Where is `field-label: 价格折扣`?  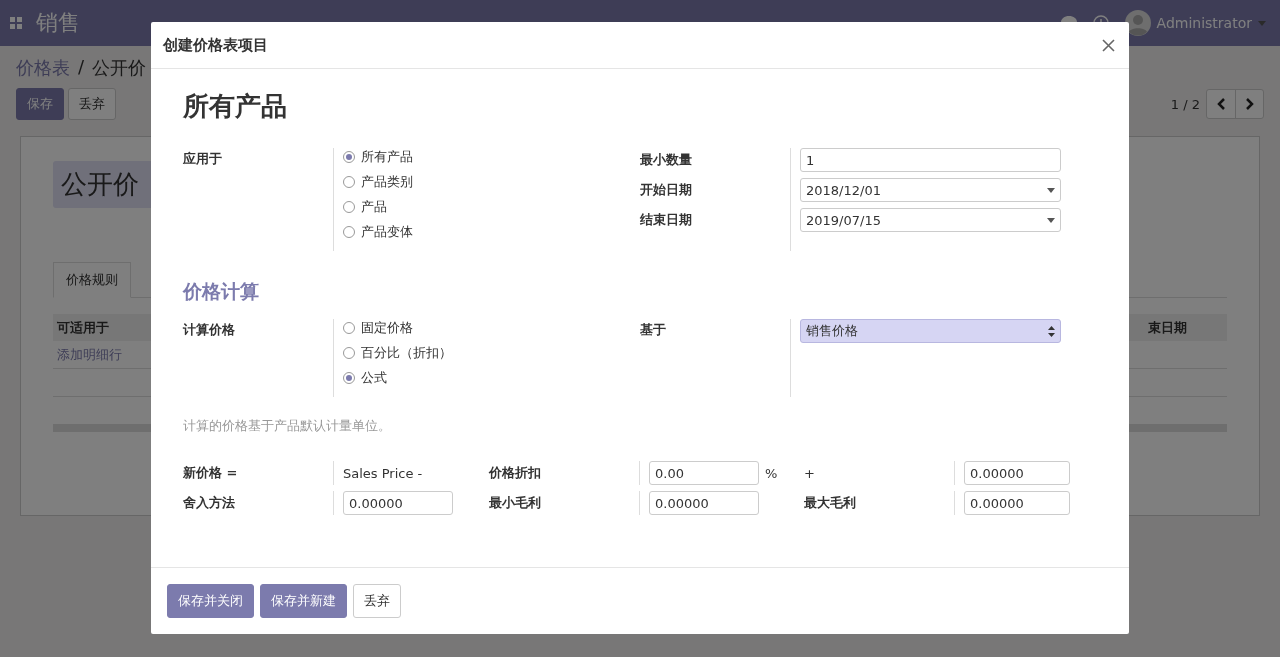
field-label: 价格折扣 is located at coordinates (515, 473).